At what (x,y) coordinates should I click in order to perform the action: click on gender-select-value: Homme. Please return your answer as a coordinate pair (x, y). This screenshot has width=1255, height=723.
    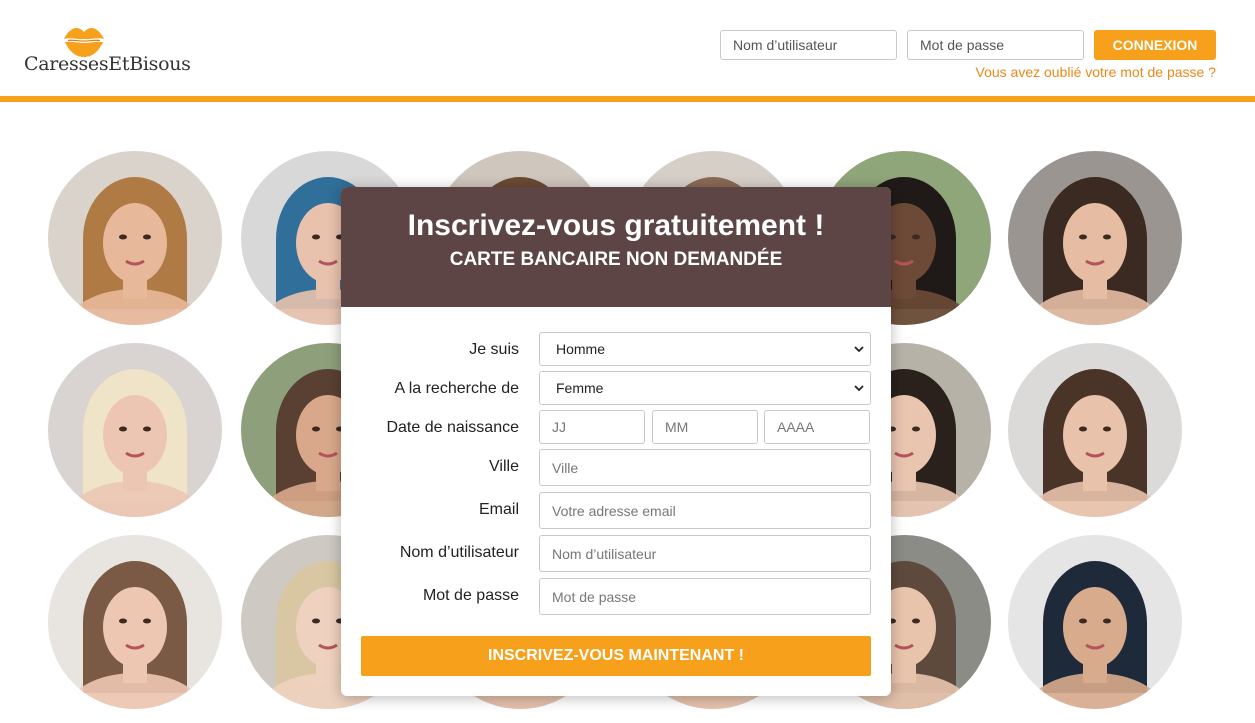
    Looking at the image, I should click on (581, 349).